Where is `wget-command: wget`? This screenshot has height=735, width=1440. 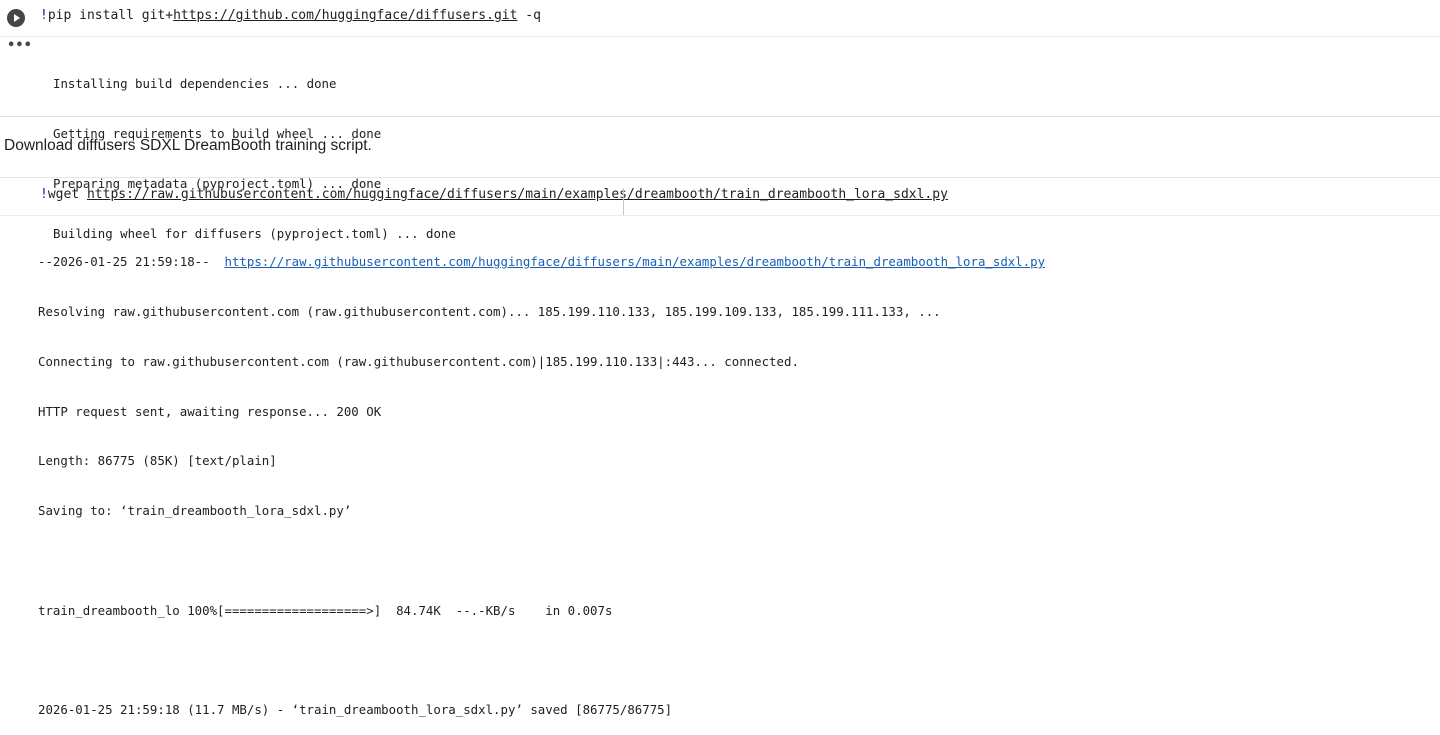
wget-command: wget is located at coordinates (67, 194).